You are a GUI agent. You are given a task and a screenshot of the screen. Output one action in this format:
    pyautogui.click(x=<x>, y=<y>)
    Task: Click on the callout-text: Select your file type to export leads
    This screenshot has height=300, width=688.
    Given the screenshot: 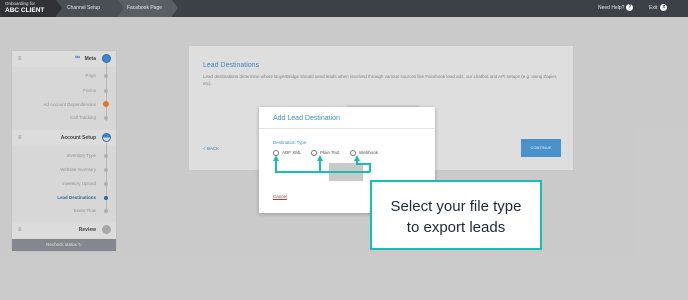 What is the action you would take?
    pyautogui.click(x=456, y=217)
    